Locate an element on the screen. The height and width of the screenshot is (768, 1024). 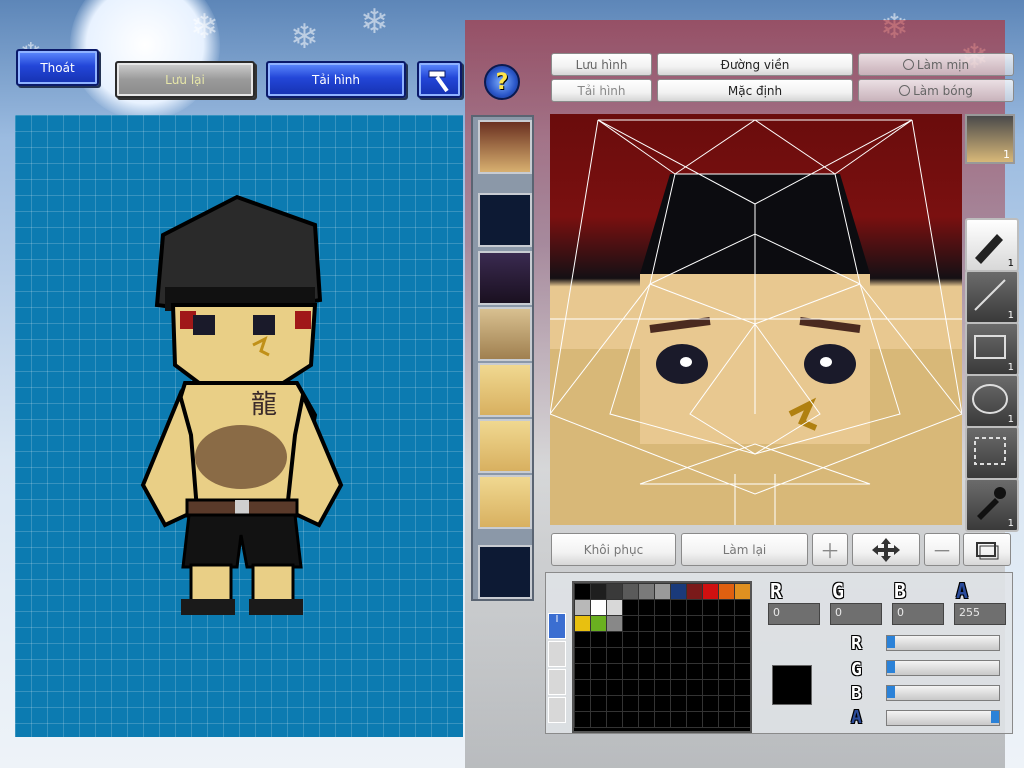
pen-tool: 1 is located at coordinates (992, 245).